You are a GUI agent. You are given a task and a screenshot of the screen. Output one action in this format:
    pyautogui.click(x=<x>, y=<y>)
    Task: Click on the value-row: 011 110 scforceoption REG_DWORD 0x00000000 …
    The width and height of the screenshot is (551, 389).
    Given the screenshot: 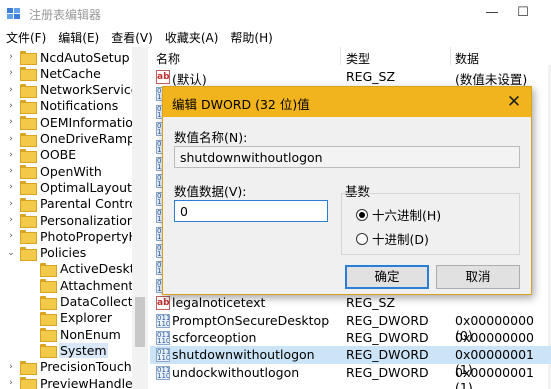 What is the action you would take?
    pyautogui.click(x=350, y=344)
    